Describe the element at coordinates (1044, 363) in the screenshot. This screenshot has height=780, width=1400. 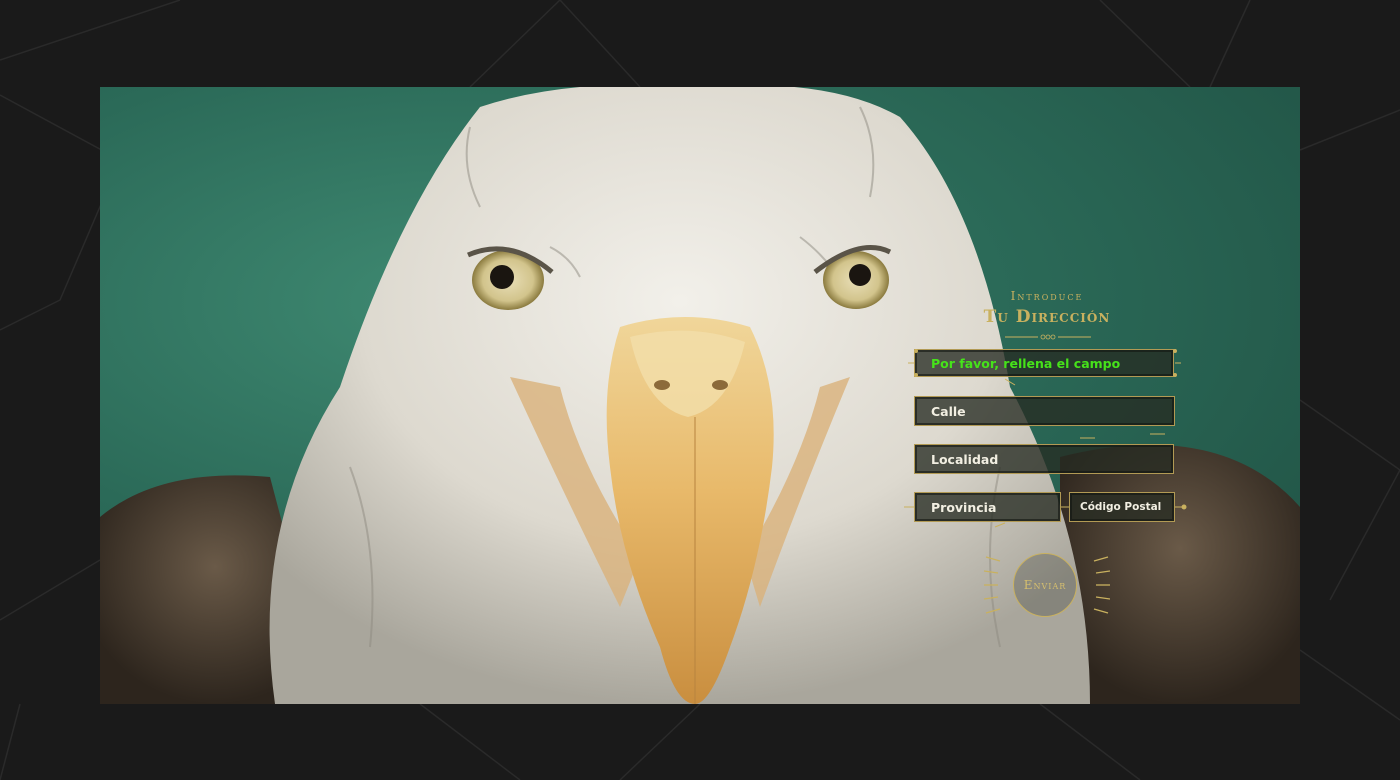
I see `name-field: Por favor, rellena el campo` at that location.